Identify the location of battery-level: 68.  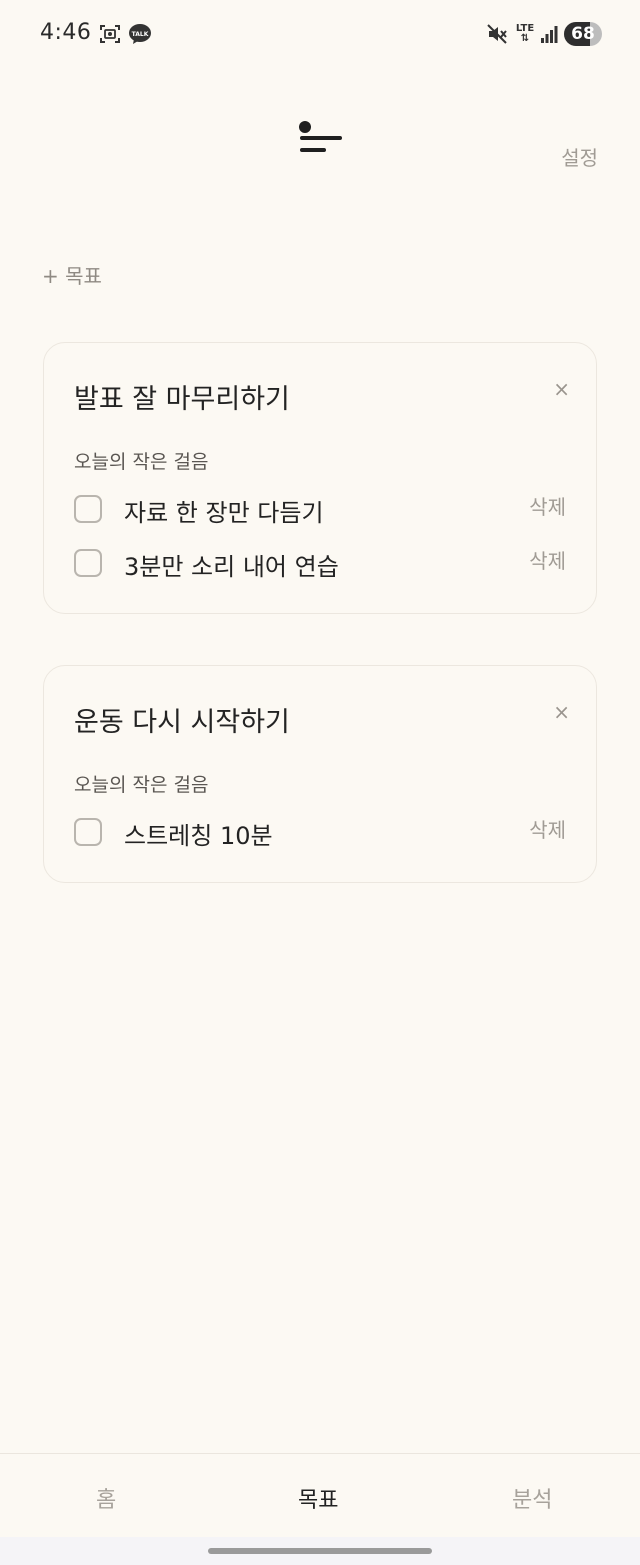
(583, 34).